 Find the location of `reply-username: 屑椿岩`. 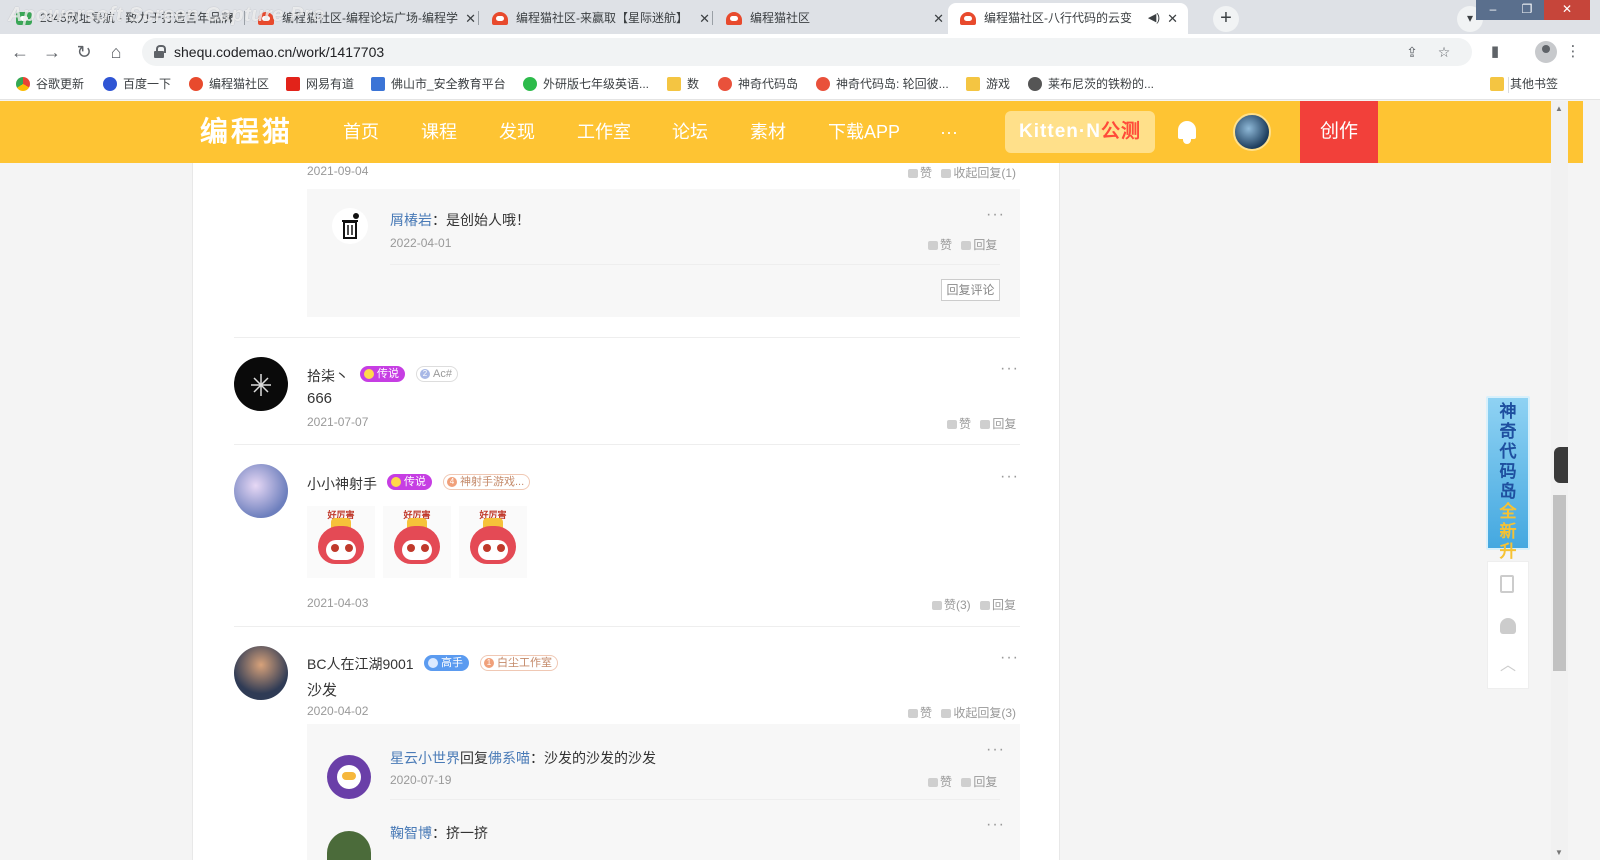

reply-username: 屑椿岩 is located at coordinates (411, 220).